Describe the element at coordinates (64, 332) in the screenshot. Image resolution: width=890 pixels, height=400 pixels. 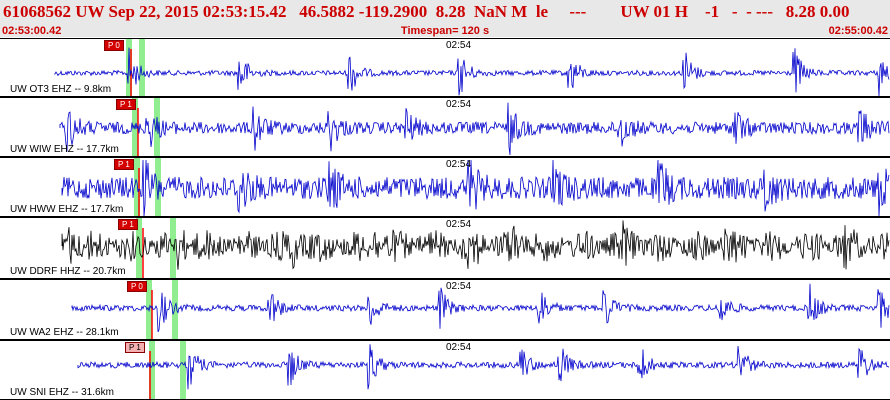
I see `station-label: UW WA2 EHZ -- 28.1km` at that location.